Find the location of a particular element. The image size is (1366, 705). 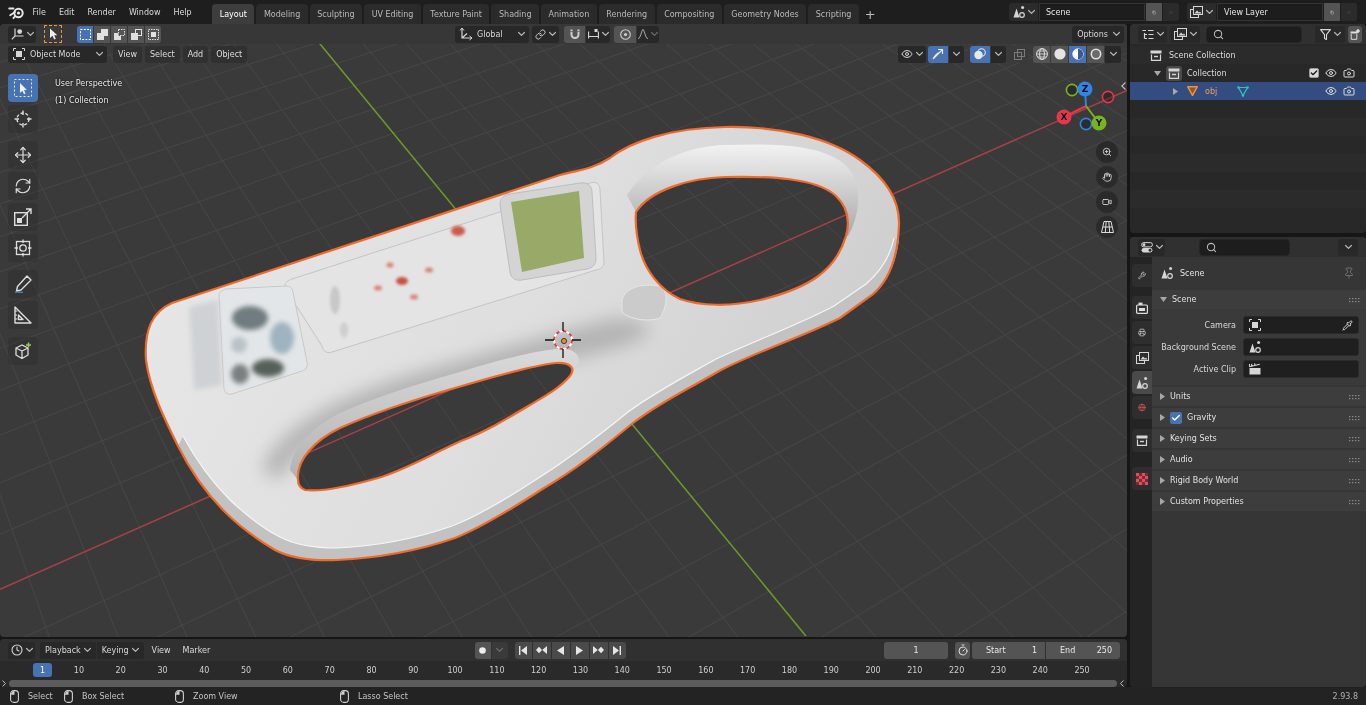

jump-to-end-button is located at coordinates (617, 650).